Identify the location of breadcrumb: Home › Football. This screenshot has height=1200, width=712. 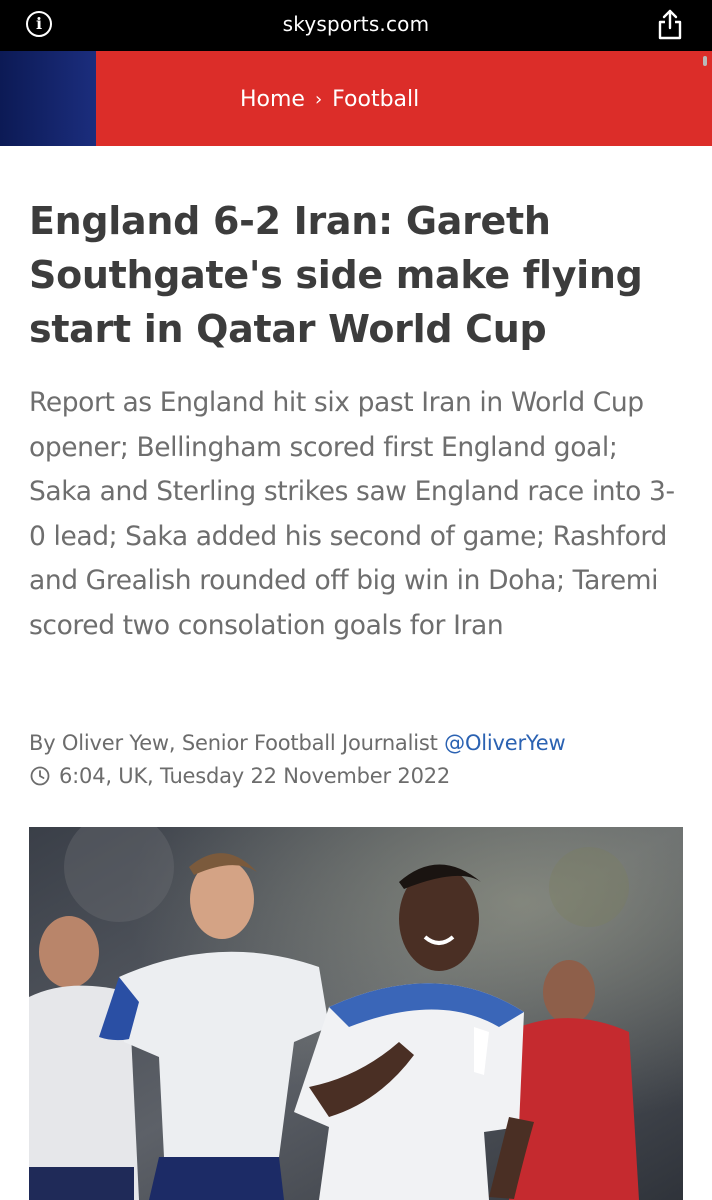
(329, 99).